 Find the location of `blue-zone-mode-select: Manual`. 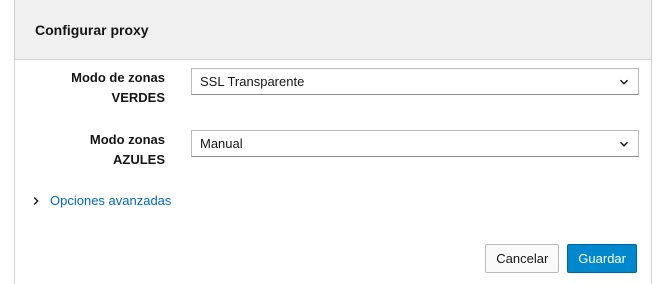

blue-zone-mode-select: Manual is located at coordinates (415, 143).